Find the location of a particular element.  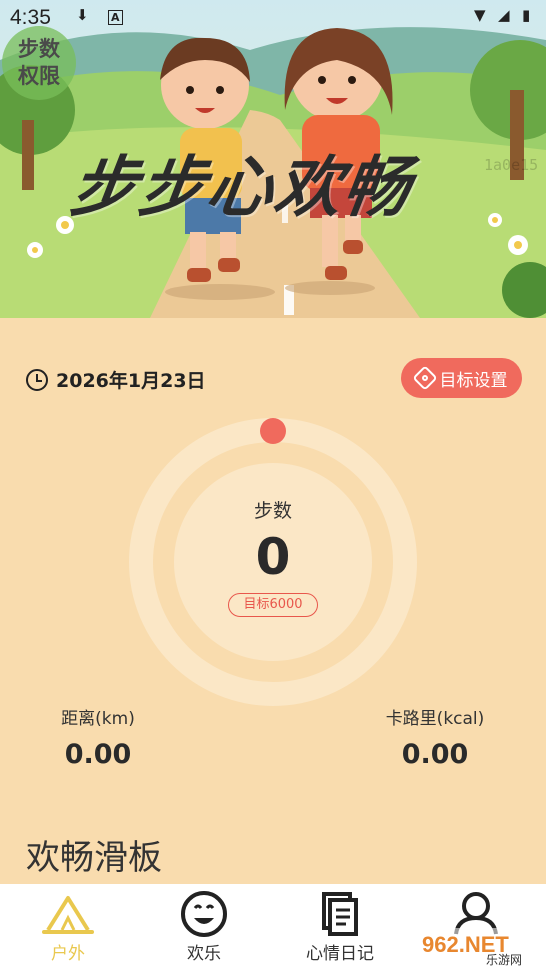

nav-tab-outdoor: 户外 is located at coordinates (68, 928).